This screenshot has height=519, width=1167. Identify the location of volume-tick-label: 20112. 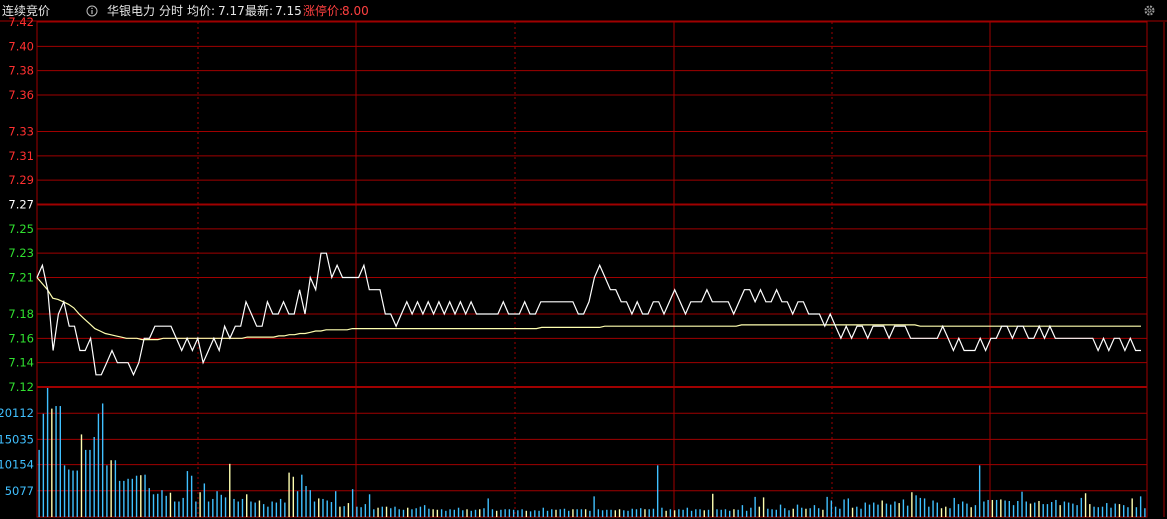
(17, 413).